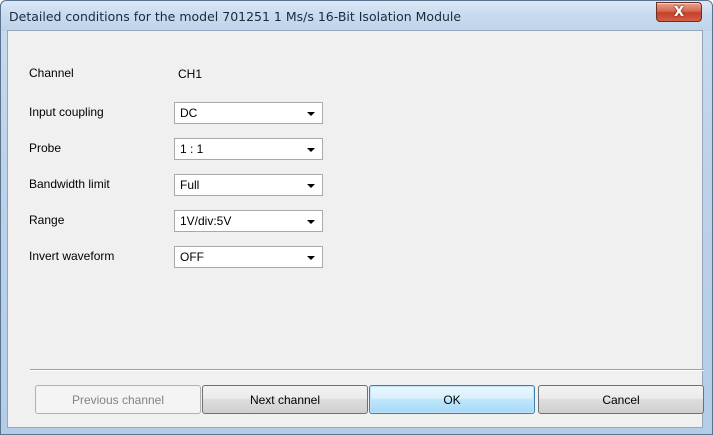 The image size is (713, 435). I want to click on input-coupling-select: DC, so click(248, 113).